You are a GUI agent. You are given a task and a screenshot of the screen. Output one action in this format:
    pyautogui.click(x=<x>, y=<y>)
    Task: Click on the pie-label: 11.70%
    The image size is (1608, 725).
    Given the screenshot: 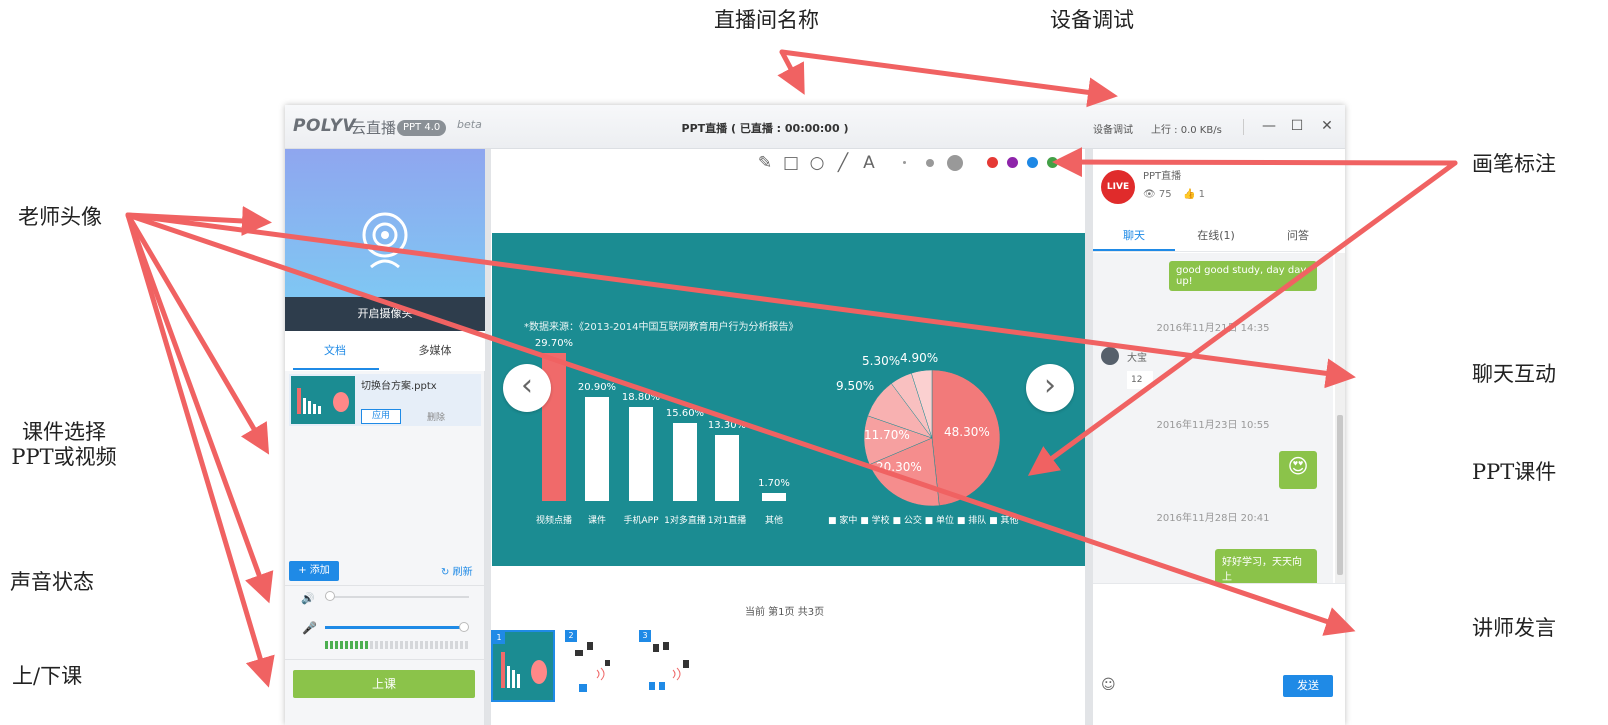 What is the action you would take?
    pyautogui.click(x=887, y=435)
    